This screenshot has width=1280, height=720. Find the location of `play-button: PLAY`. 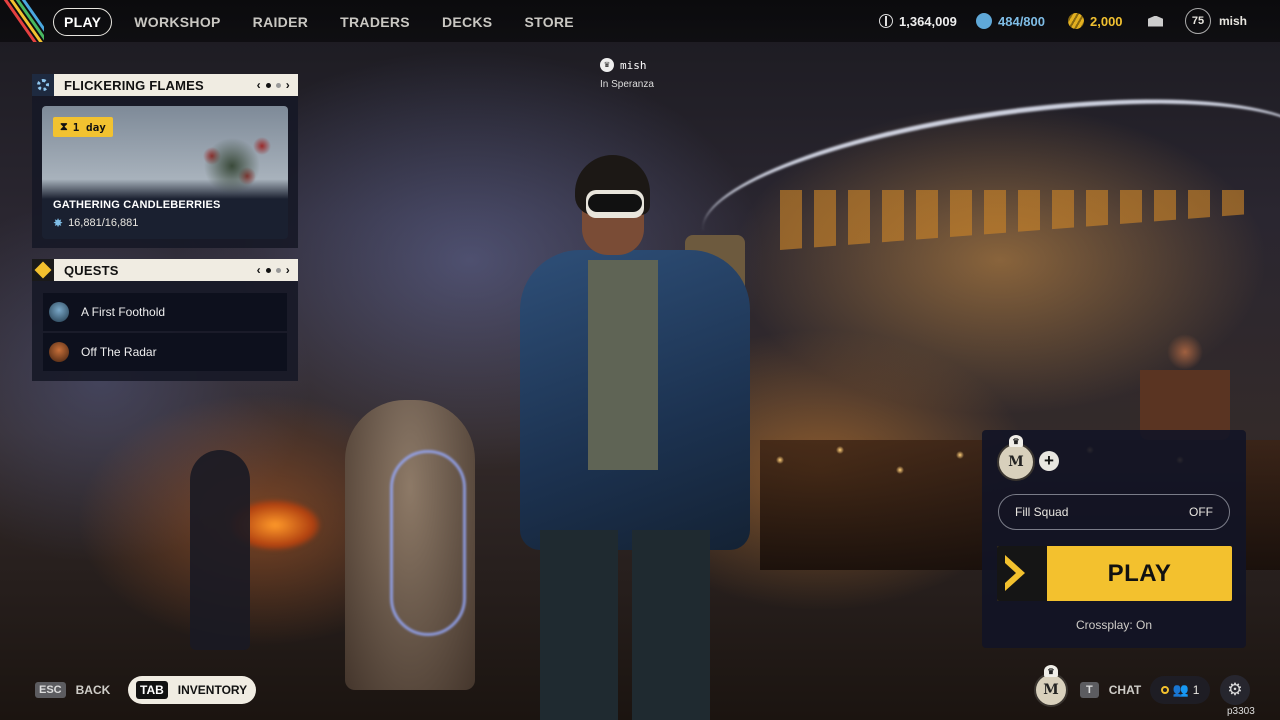

play-button: PLAY is located at coordinates (1114, 573).